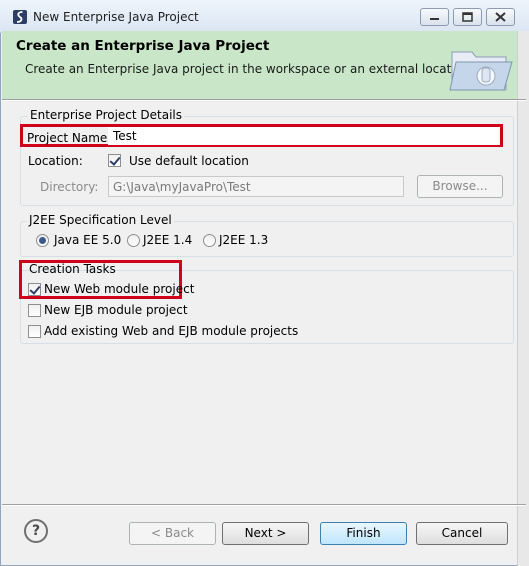 Image resolution: width=529 pixels, height=566 pixels. Describe the element at coordinates (182, 187) in the screenshot. I see `directory-value: G:\Java\myJavaPro\Test` at that location.